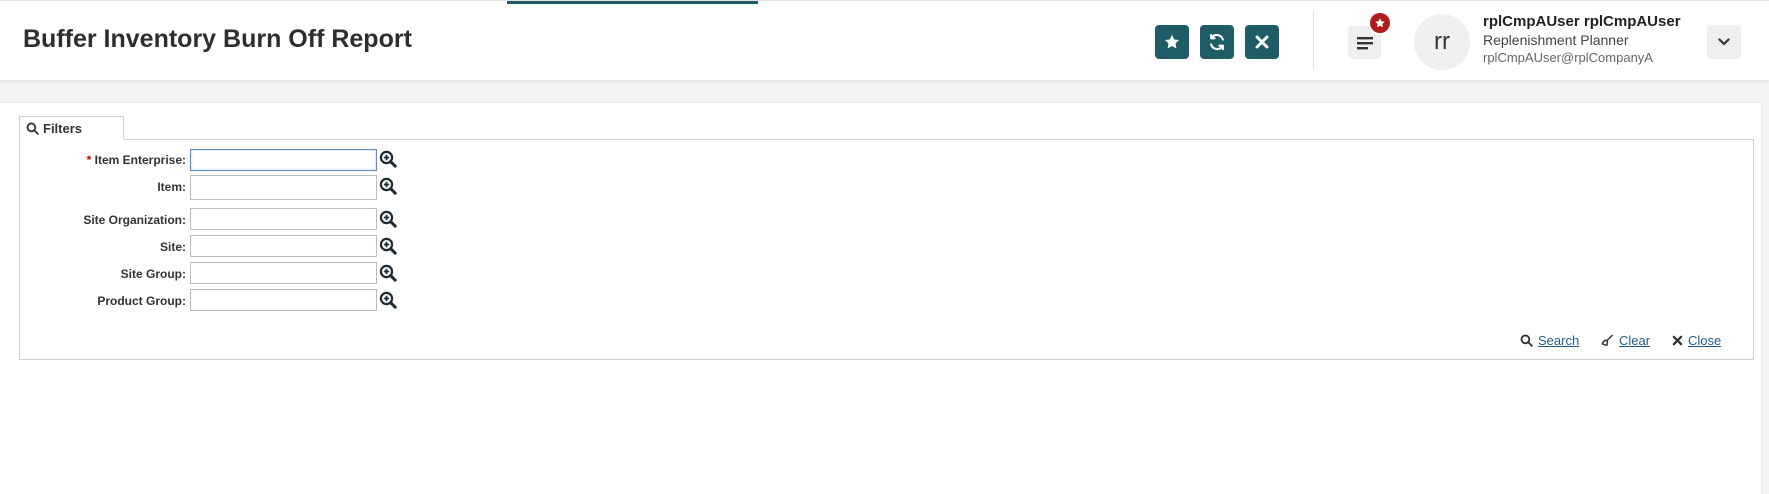 The height and width of the screenshot is (494, 1769). I want to click on item-enterprise-lookup-button, so click(388, 159).